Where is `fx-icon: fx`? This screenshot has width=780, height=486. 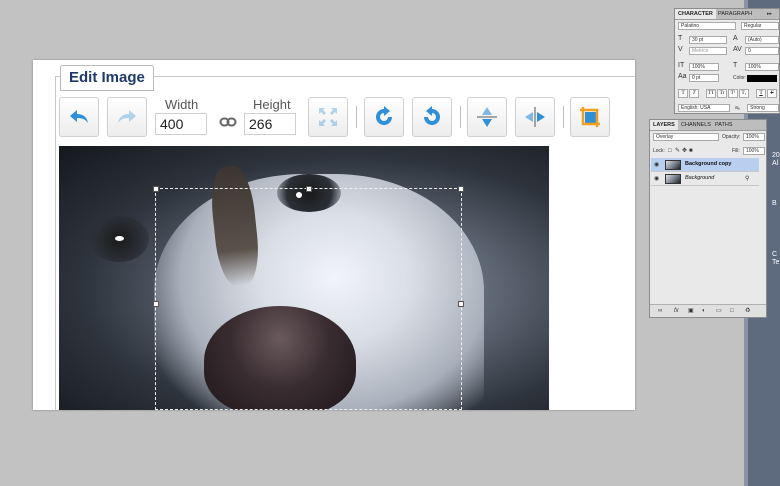
fx-icon: fx is located at coordinates (676, 311).